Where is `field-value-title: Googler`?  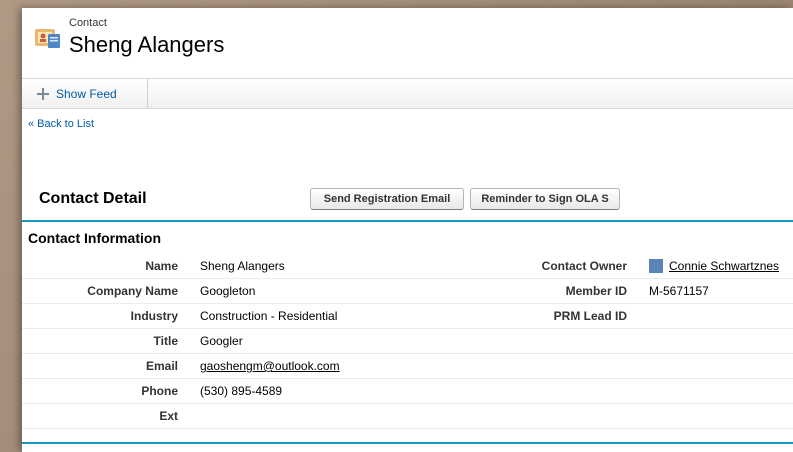
field-value-title: Googler is located at coordinates (221, 341).